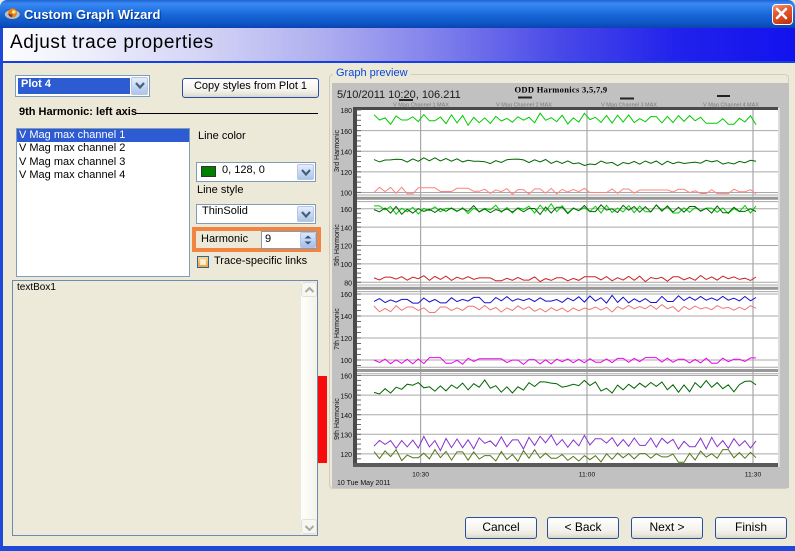 The height and width of the screenshot is (551, 795). What do you see at coordinates (561, 90) in the screenshot?
I see `svg-text: ODD Harmonics 3,5,7,9` at bounding box center [561, 90].